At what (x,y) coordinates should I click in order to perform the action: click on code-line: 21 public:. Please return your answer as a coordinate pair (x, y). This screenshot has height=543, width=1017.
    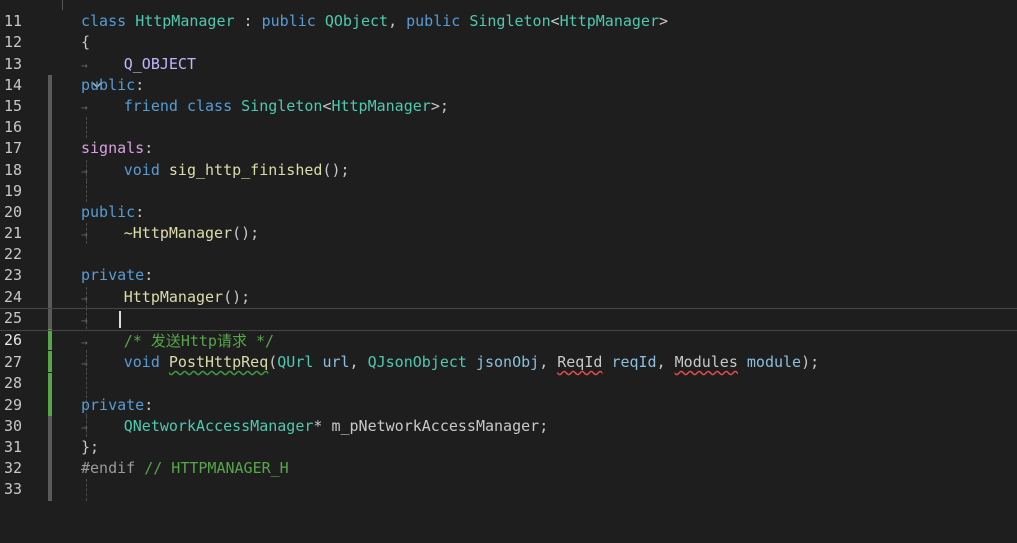
    Looking at the image, I should click on (508, 234).